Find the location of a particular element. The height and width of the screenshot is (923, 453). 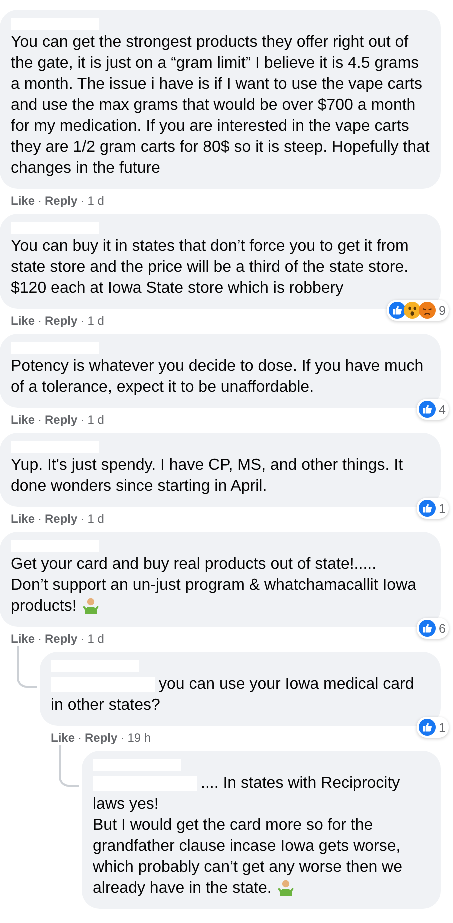

comment-text: You can get the strongest products they offer right out of the gate, it is just on a “gram limit” I believe it is 4.5 grams a month. The issue i have is if I want to use the vape carts and use the max grams that would be over $700 a month for my medication. If you are interested in the vape carts they are 1/2 gram carts for 80$ so it is steep. Hopefully that changes in the future is located at coordinates (220, 105).